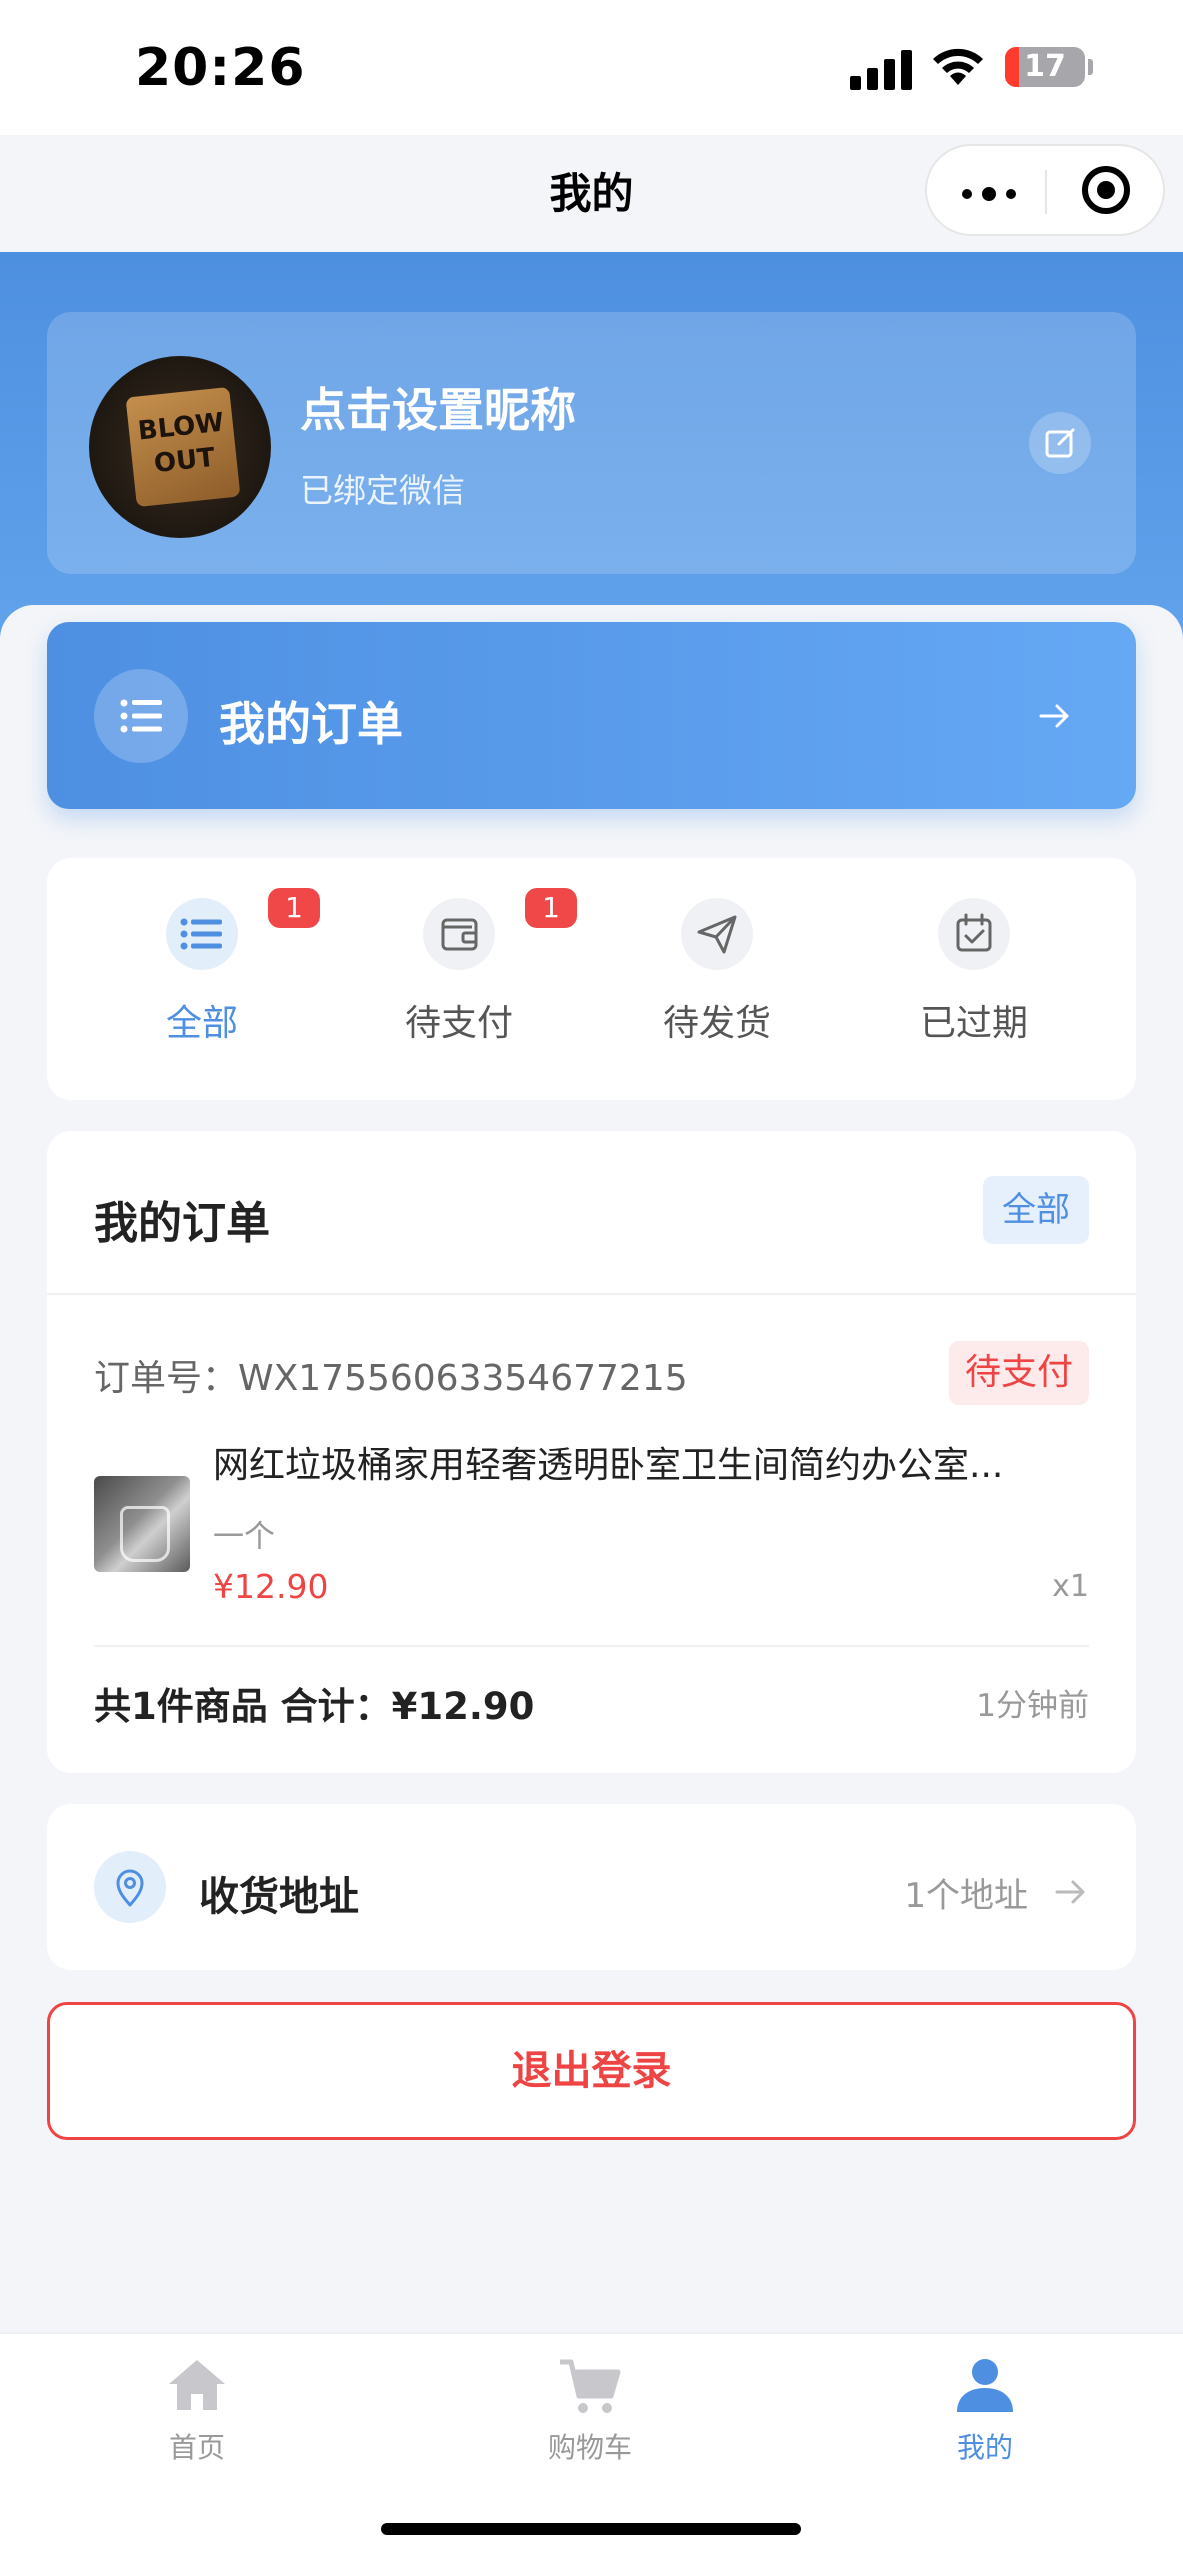 Image resolution: width=1183 pixels, height=2560 pixels. I want to click on battery-tip, so click(1090, 67).